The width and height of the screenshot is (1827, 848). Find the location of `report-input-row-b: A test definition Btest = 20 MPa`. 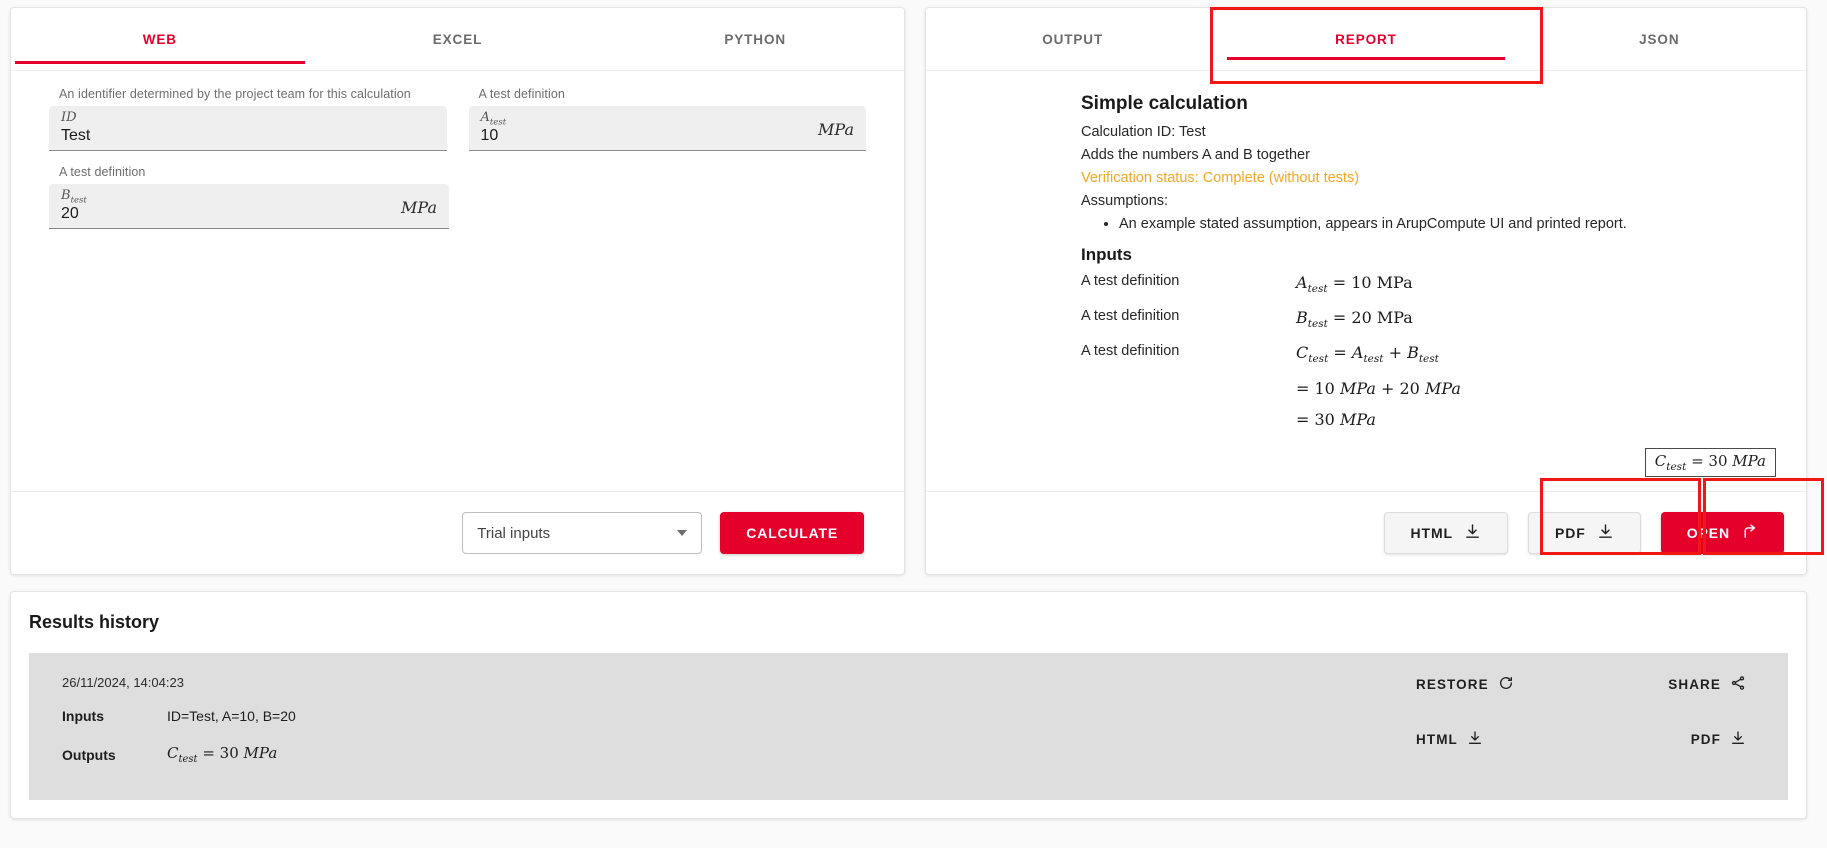

report-input-row-b: A test definition Btest = 20 MPa is located at coordinates (1428, 319).